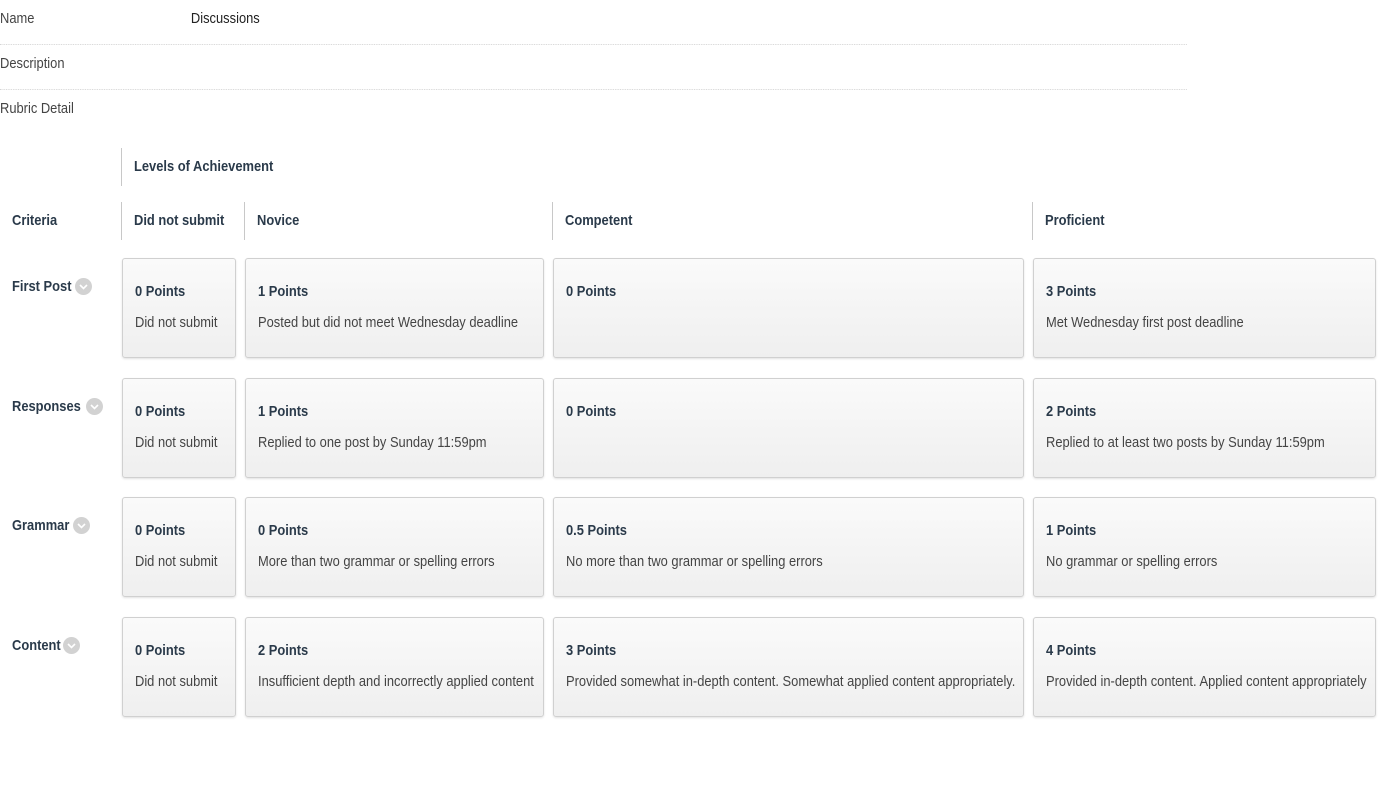 The image size is (1380, 792). I want to click on levels-of-achievement-heading: Levels of Achievement, so click(471, 167).